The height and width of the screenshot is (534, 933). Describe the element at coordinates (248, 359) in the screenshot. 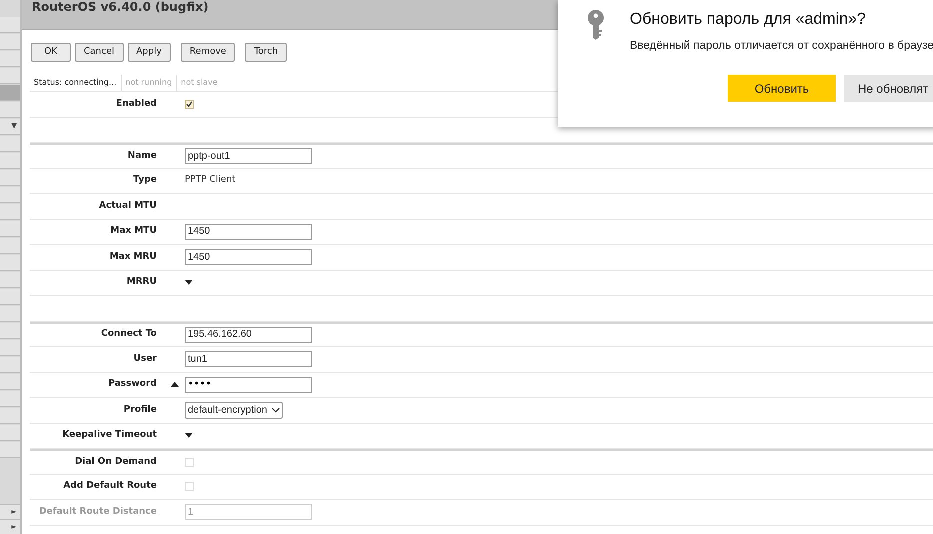

I see `input-field: tun1` at that location.